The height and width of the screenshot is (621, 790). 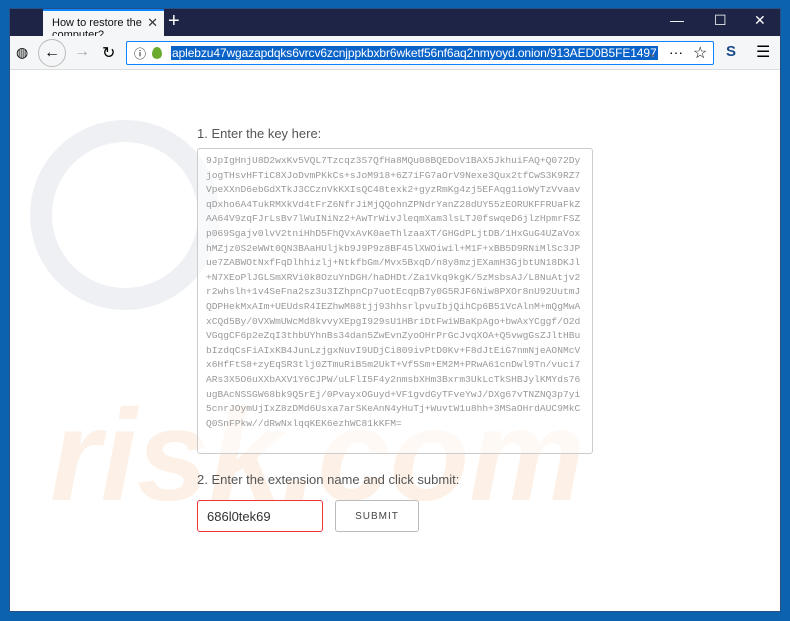 I want to click on minimize-icon: —, so click(x=677, y=20).